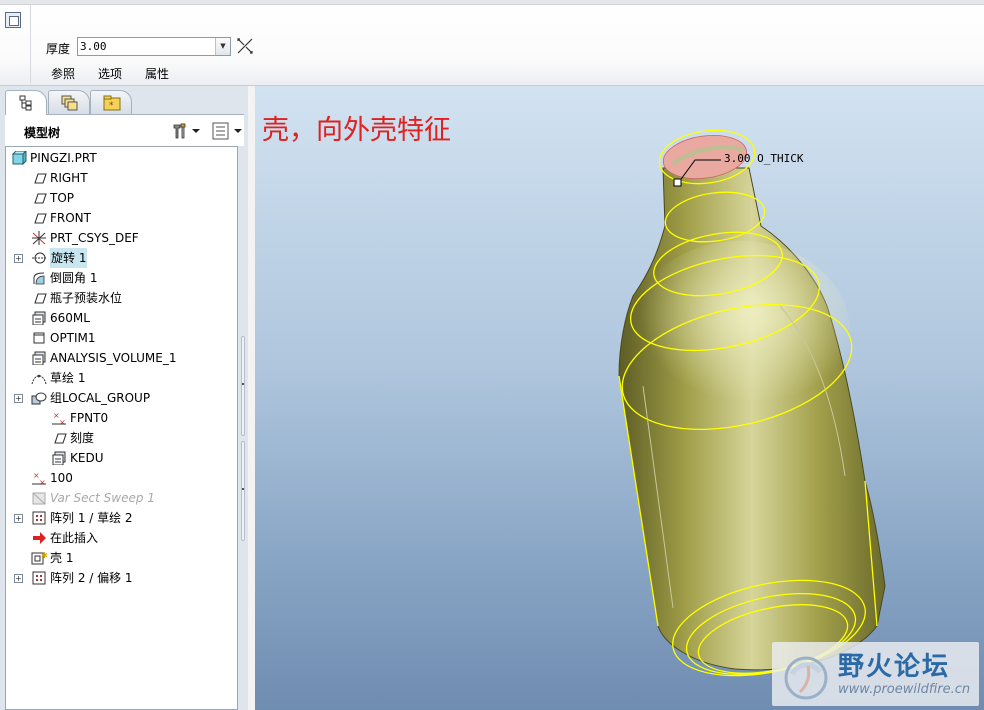  What do you see at coordinates (904, 689) in the screenshot?
I see `watermark-url: www.proewildfire.cn` at bounding box center [904, 689].